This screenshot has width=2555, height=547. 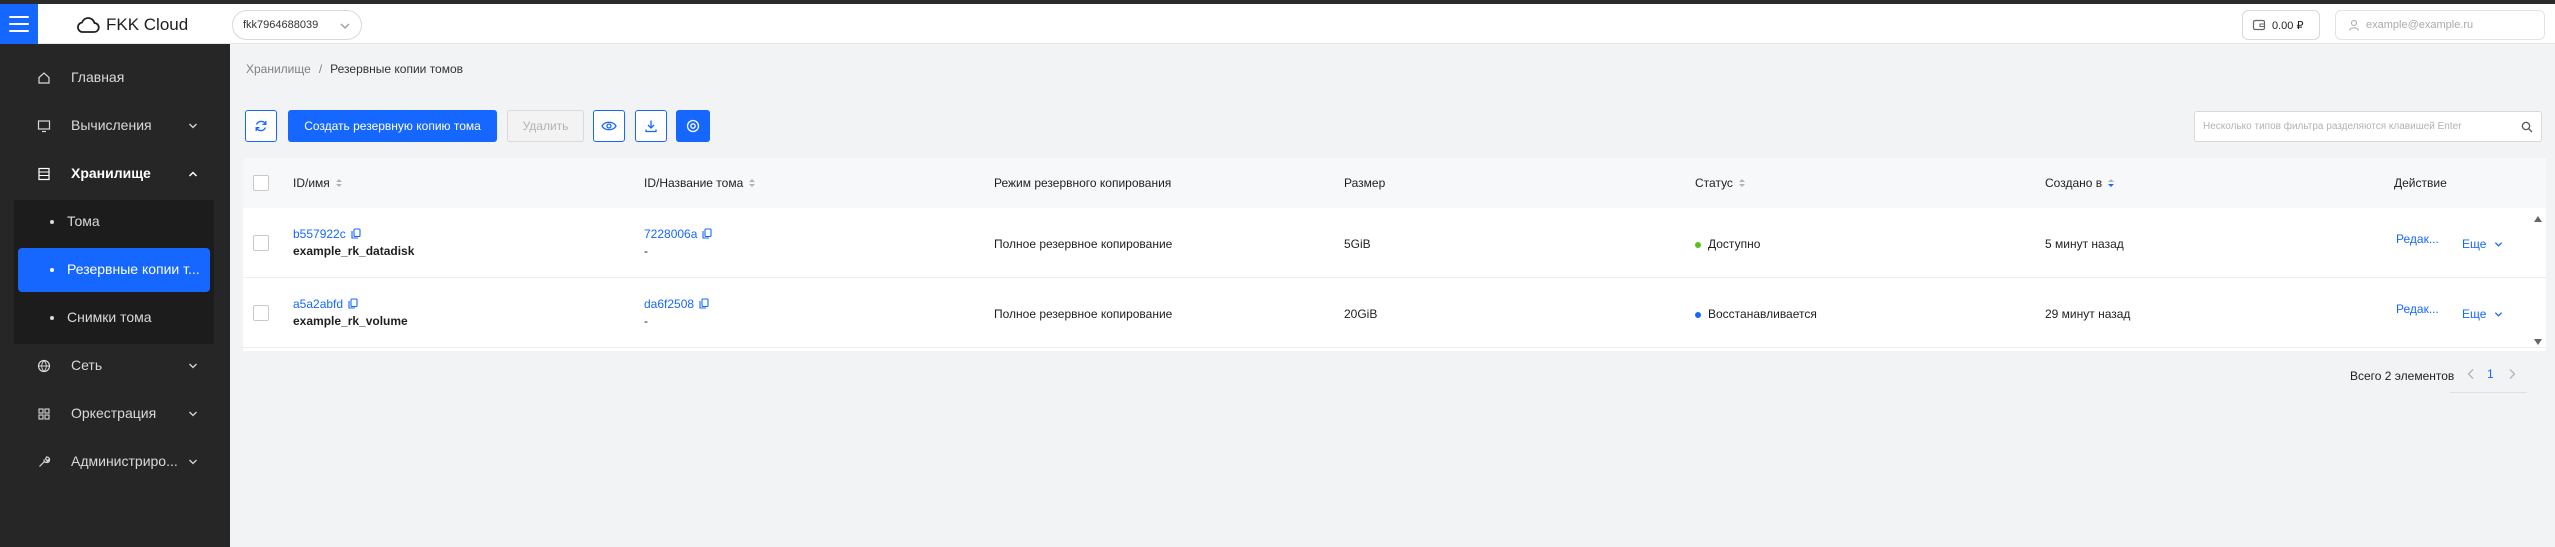 I want to click on backup-mode: Полное резервное копирование, so click(x=1083, y=314).